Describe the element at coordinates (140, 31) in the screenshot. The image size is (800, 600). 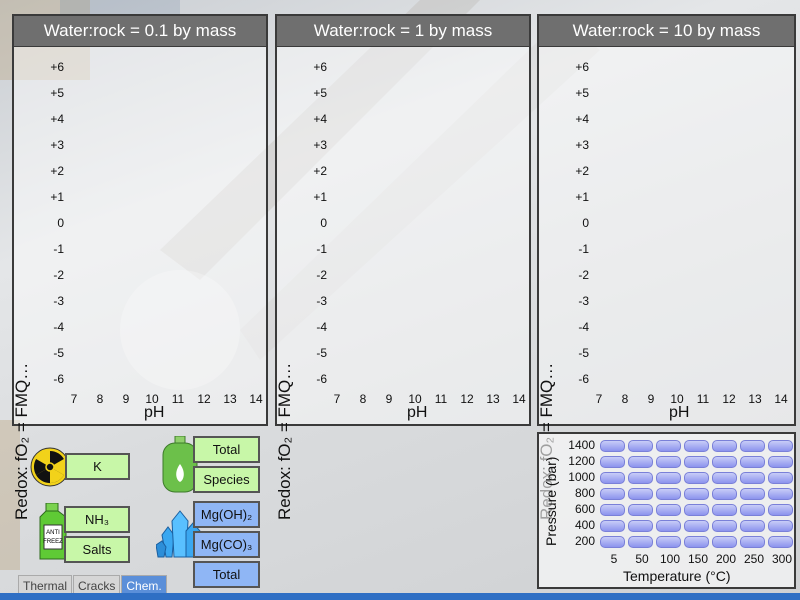
I see `panel-title: Water:rock = 0.1 by mass` at that location.